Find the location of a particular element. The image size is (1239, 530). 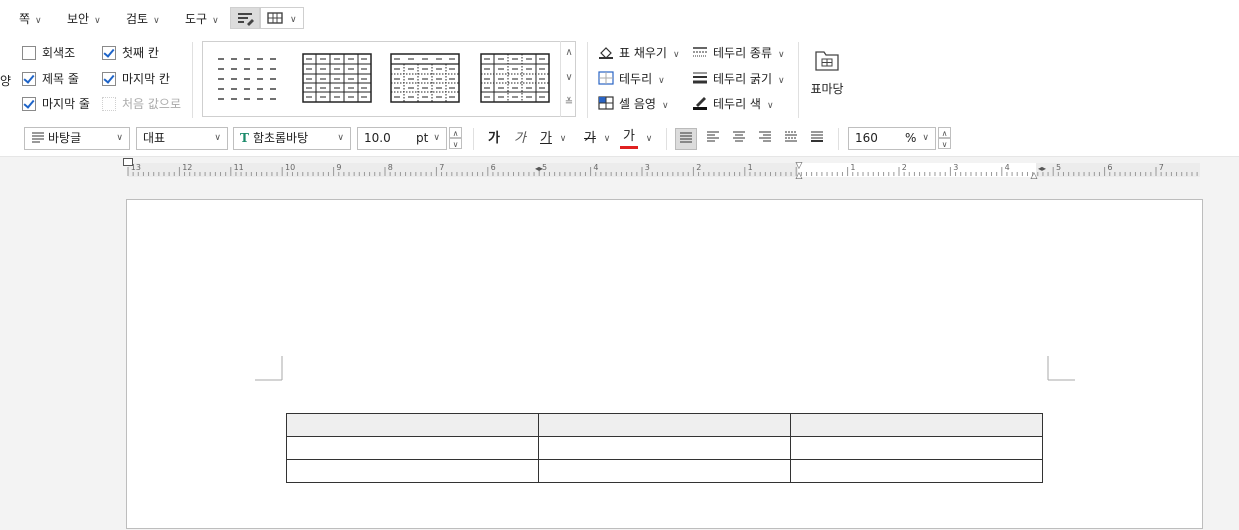

bold-button: 가 is located at coordinates (494, 139).